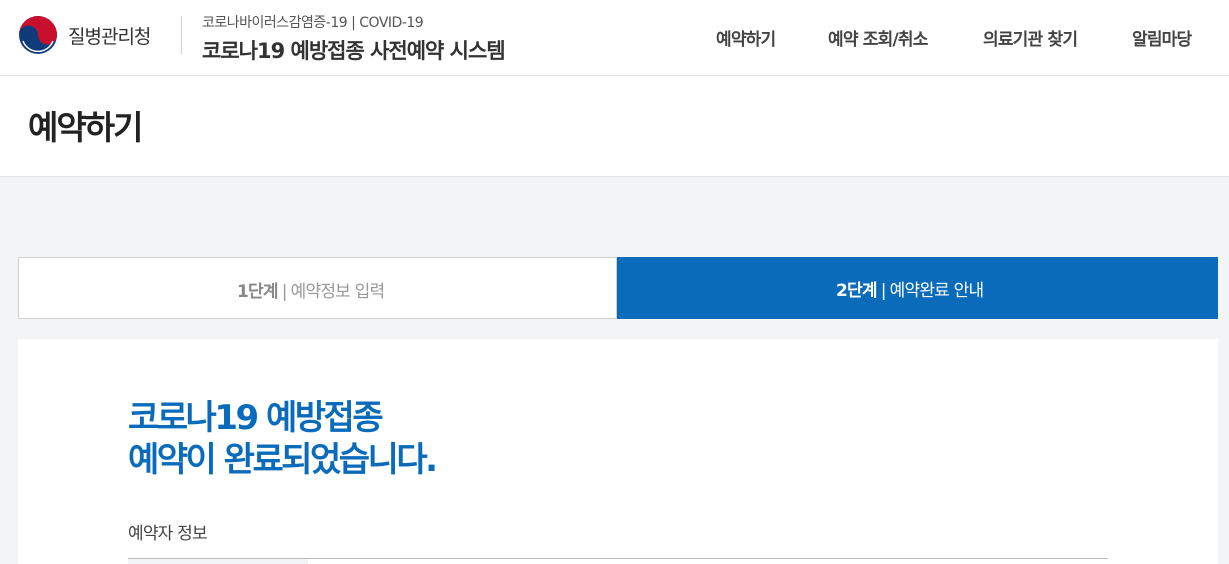  What do you see at coordinates (283, 439) in the screenshot?
I see `completion-heading: 코로나19 예방접종 예약이 완료되었습니다.` at bounding box center [283, 439].